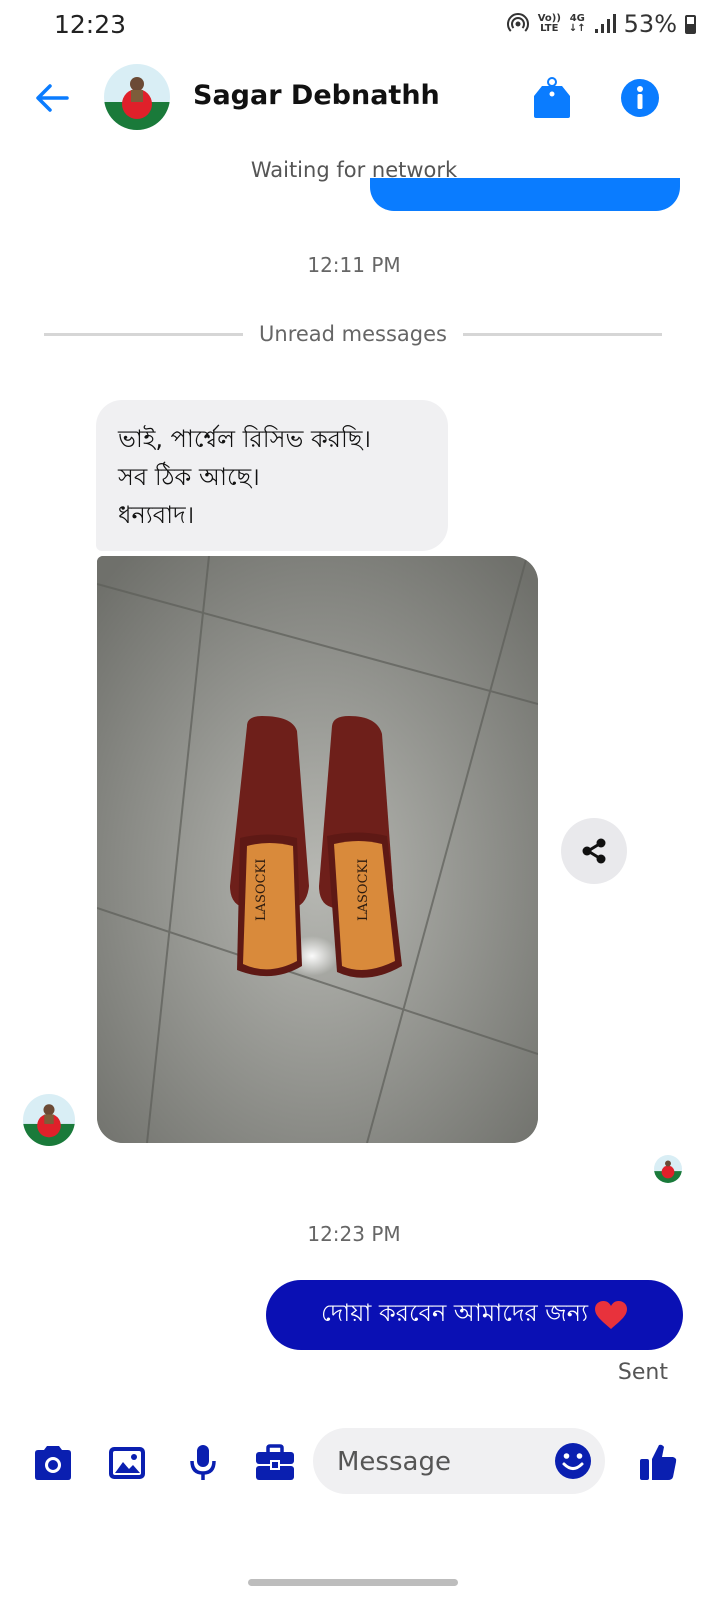 This screenshot has width=720, height=1600. What do you see at coordinates (90, 24) in the screenshot?
I see `status-time: 12:23` at bounding box center [90, 24].